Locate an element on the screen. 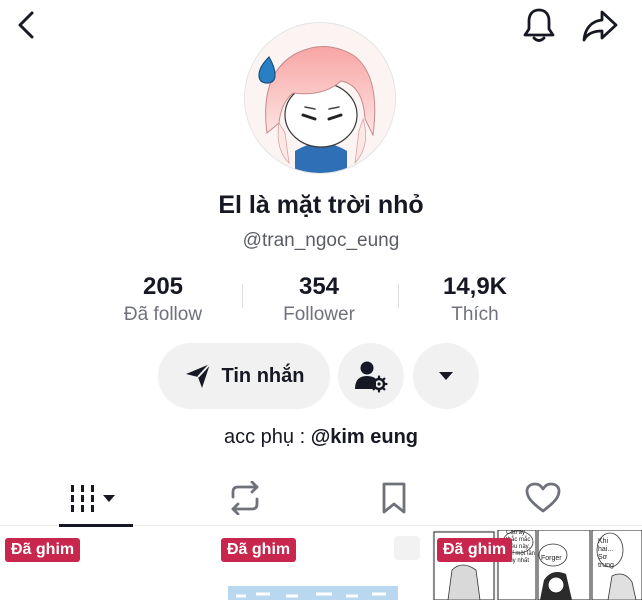  followers-count: 354 is located at coordinates (319, 286).